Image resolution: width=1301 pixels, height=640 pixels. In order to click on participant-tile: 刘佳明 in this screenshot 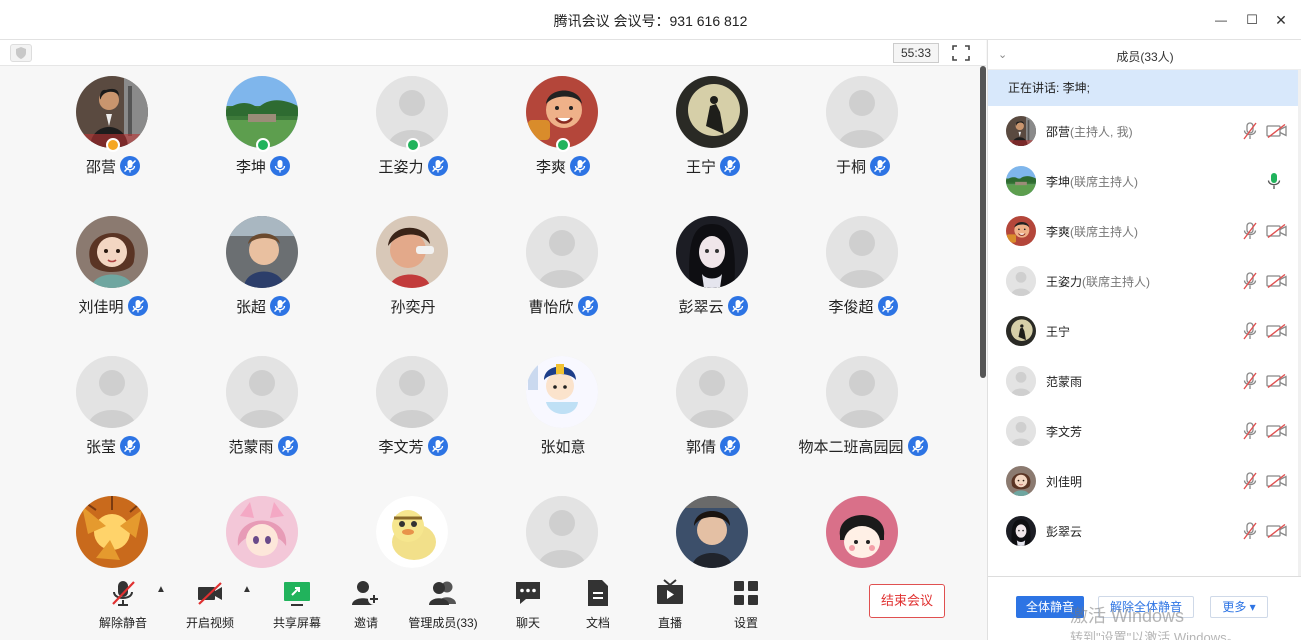, I will do `click(113, 276)`.